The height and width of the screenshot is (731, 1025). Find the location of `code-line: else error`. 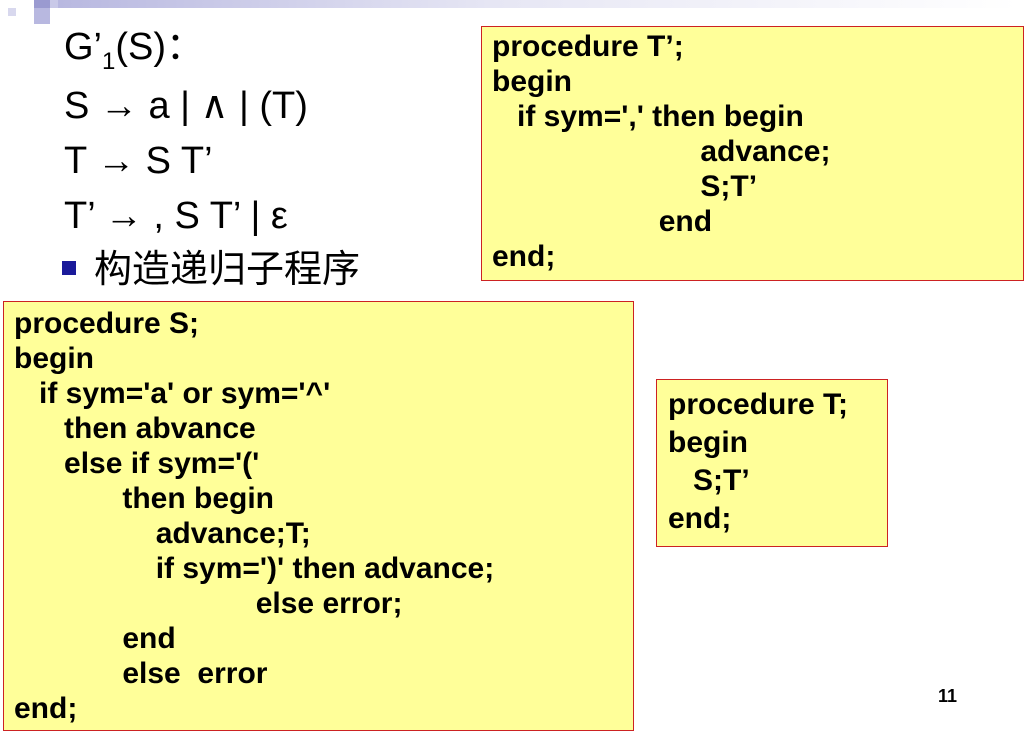

code-line: else error is located at coordinates (141, 673).